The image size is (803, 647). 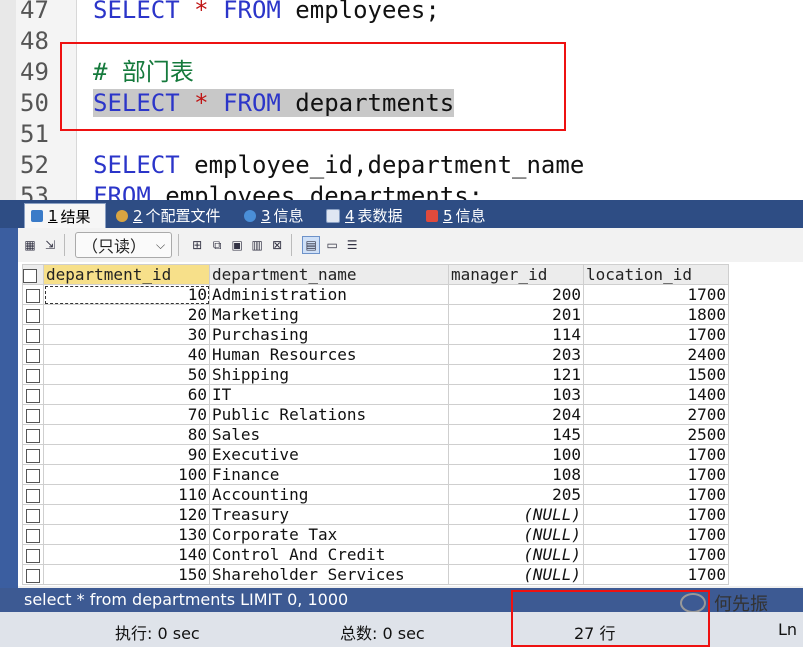 I want to click on cell-department-name: Shipping, so click(x=329, y=374).